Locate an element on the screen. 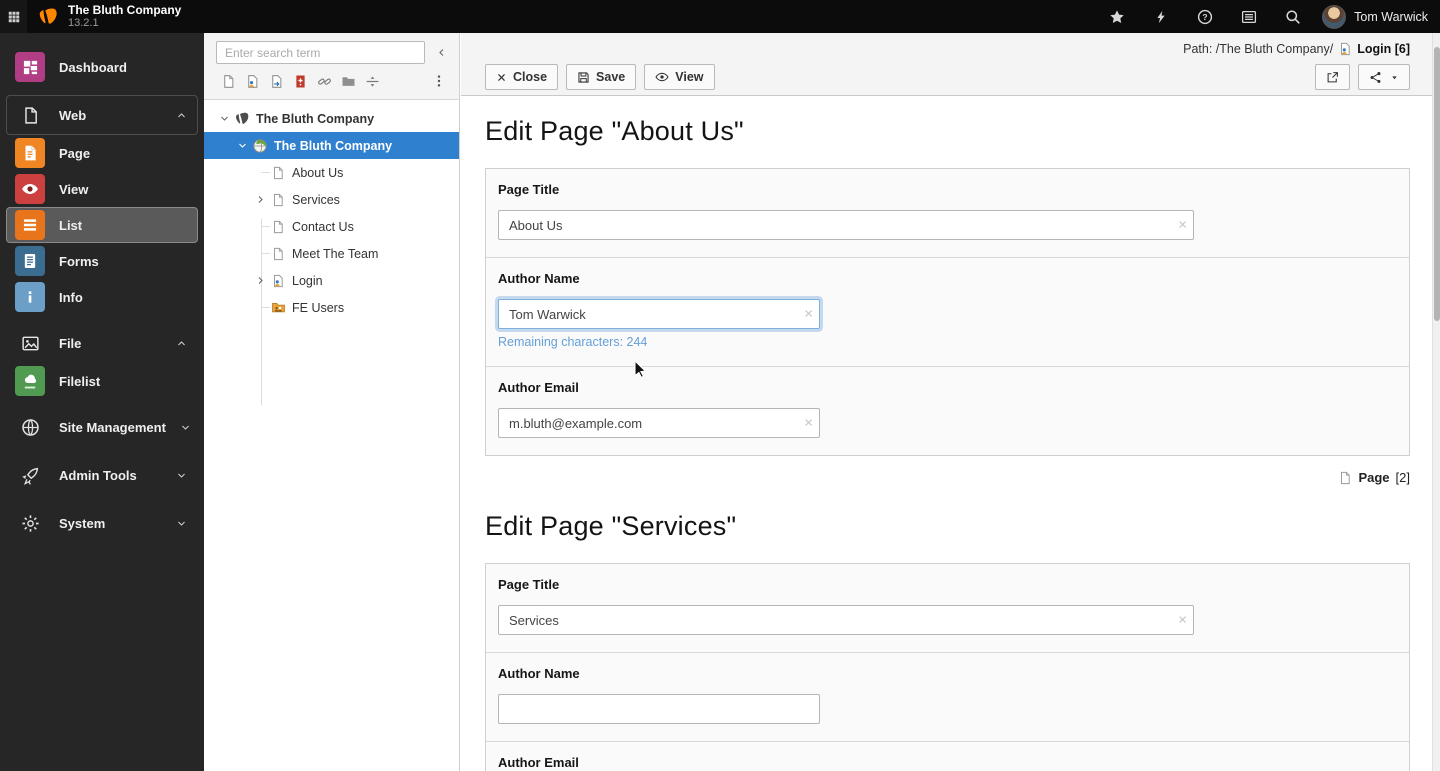 Image resolution: width=1440 pixels, height=771 pixels. list-alt-icon is located at coordinates (1249, 17).